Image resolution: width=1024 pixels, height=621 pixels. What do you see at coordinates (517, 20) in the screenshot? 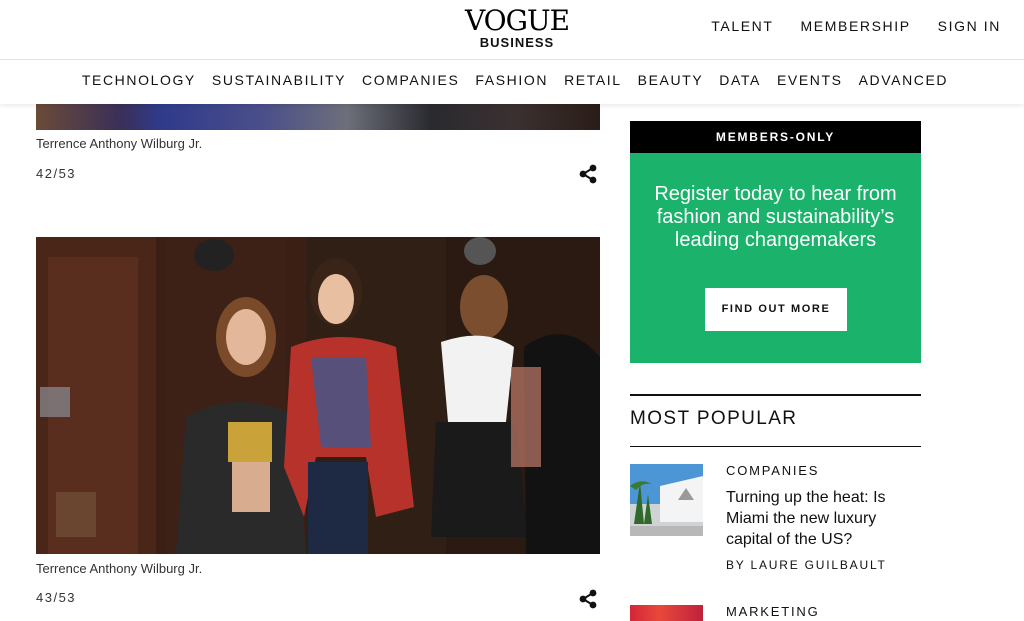
I see `logo-main-text: VOGUE` at bounding box center [517, 20].